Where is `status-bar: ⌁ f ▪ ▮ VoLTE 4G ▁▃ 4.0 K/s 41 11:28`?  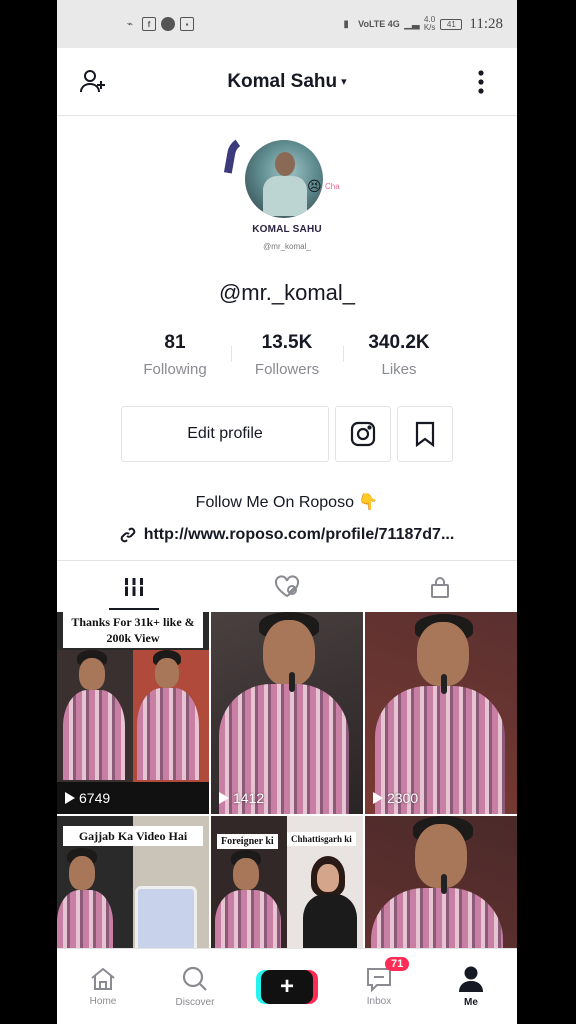 status-bar: ⌁ f ▪ ▮ VoLTE 4G ▁▃ 4.0 K/s 41 11:28 is located at coordinates (287, 24).